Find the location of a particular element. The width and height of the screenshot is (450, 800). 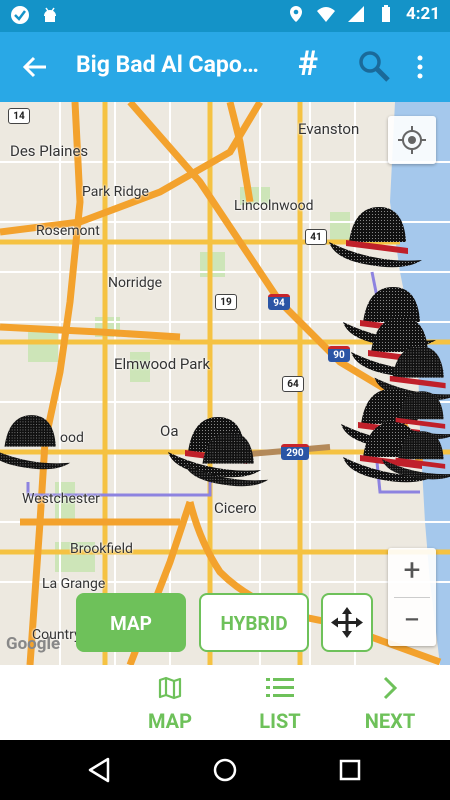

my-location-button is located at coordinates (412, 140).